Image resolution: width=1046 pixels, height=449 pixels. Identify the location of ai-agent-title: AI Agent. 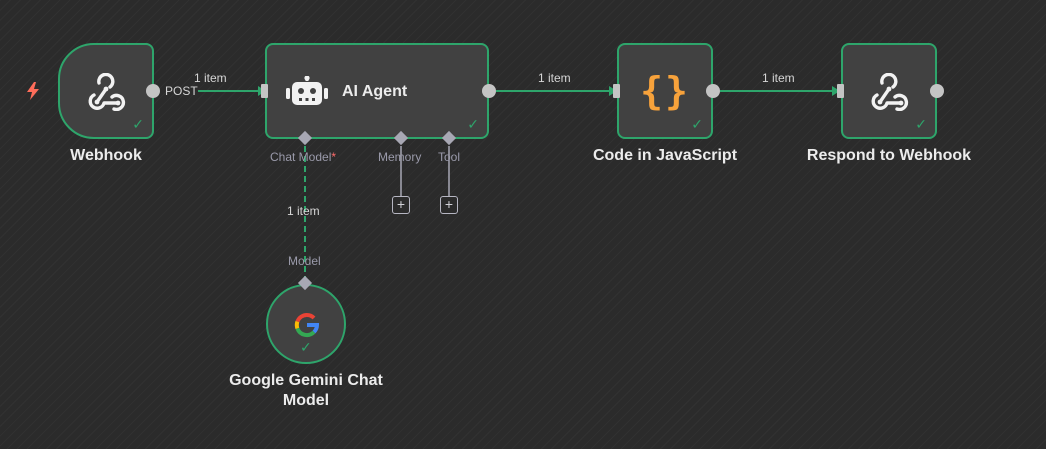
(375, 91).